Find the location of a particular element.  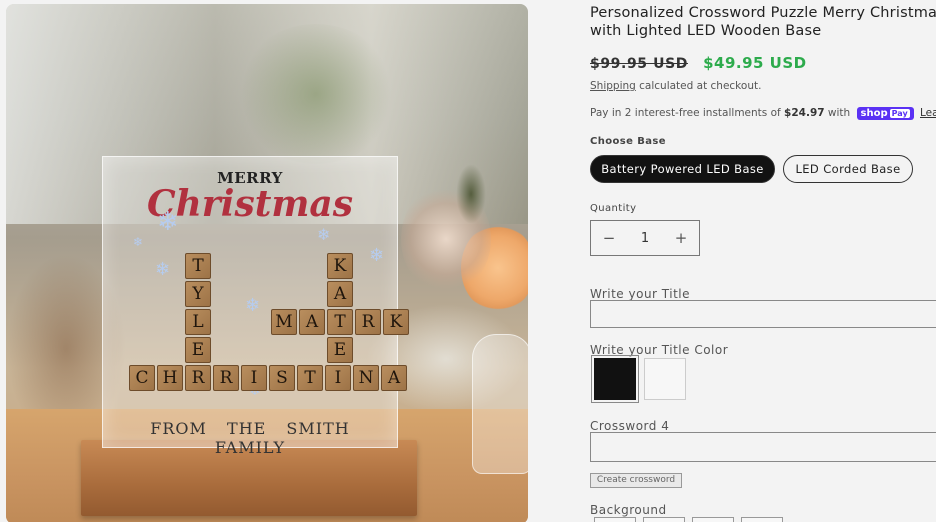

quantity-plus-button: + is located at coordinates (681, 238).